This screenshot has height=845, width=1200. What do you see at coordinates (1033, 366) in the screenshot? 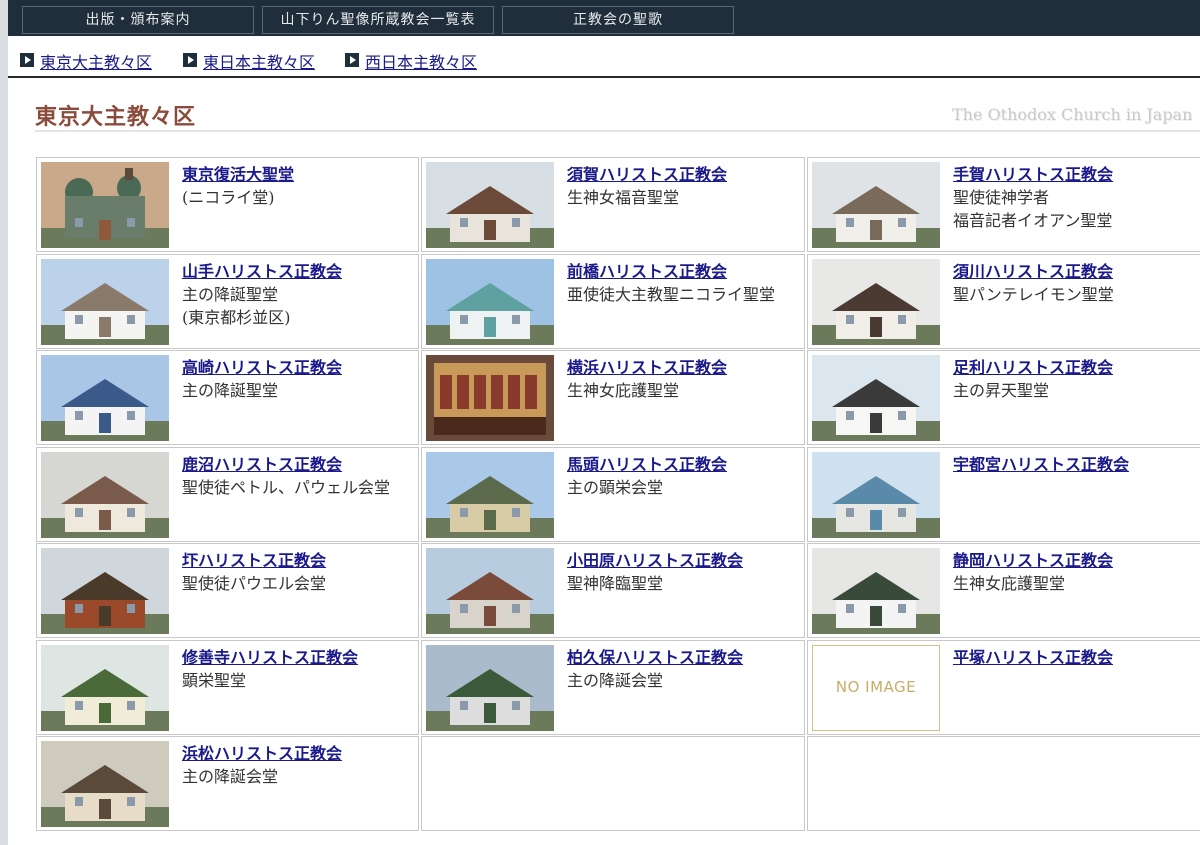
I see `church-name-link: 足利ハリストス正教会` at bounding box center [1033, 366].